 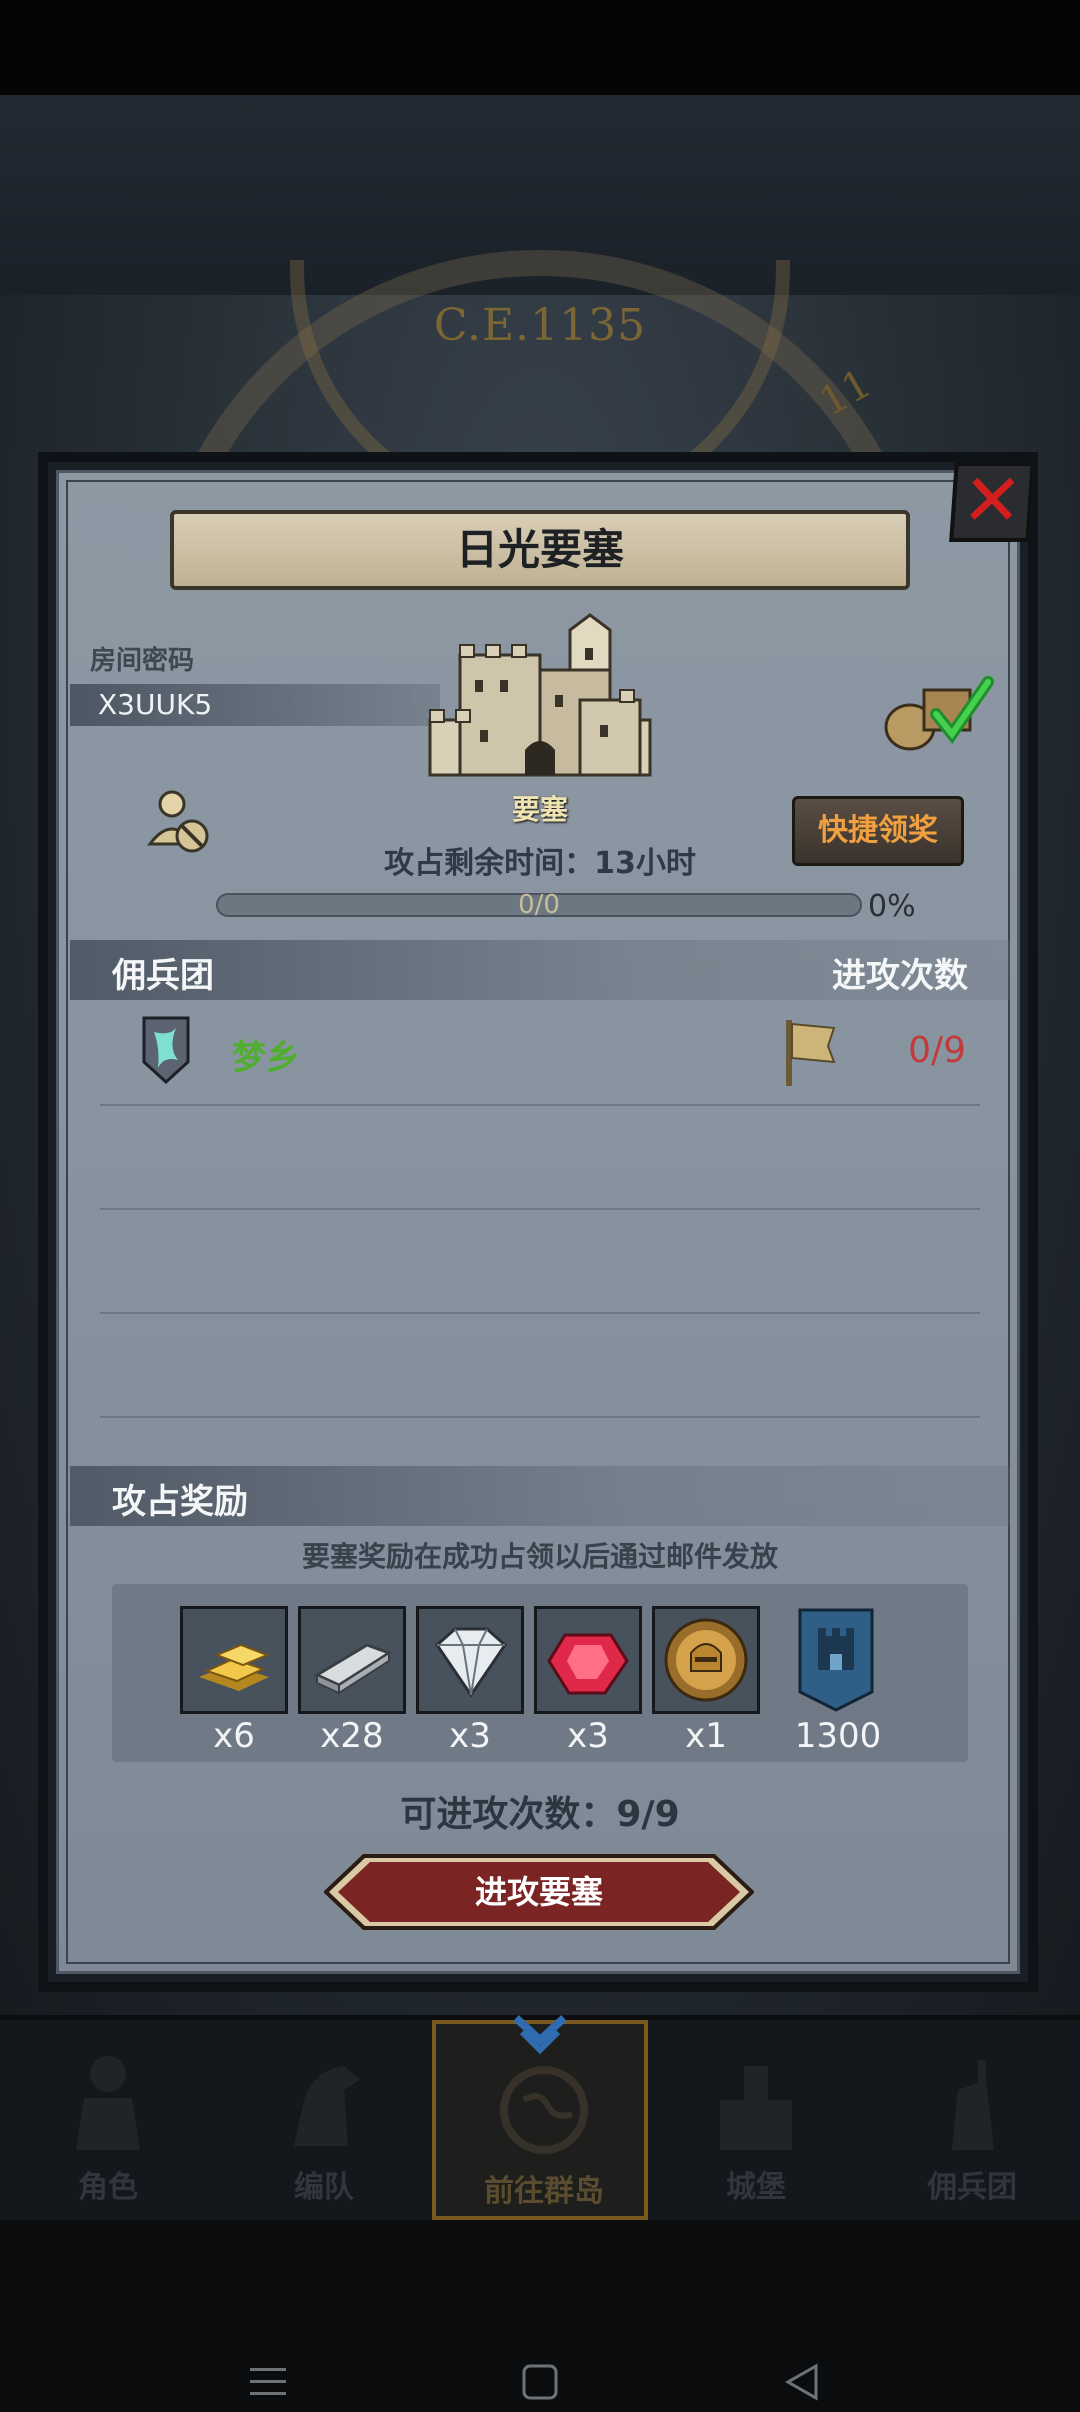 What do you see at coordinates (838, 1736) in the screenshot?
I see `reward-qty: 1300` at bounding box center [838, 1736].